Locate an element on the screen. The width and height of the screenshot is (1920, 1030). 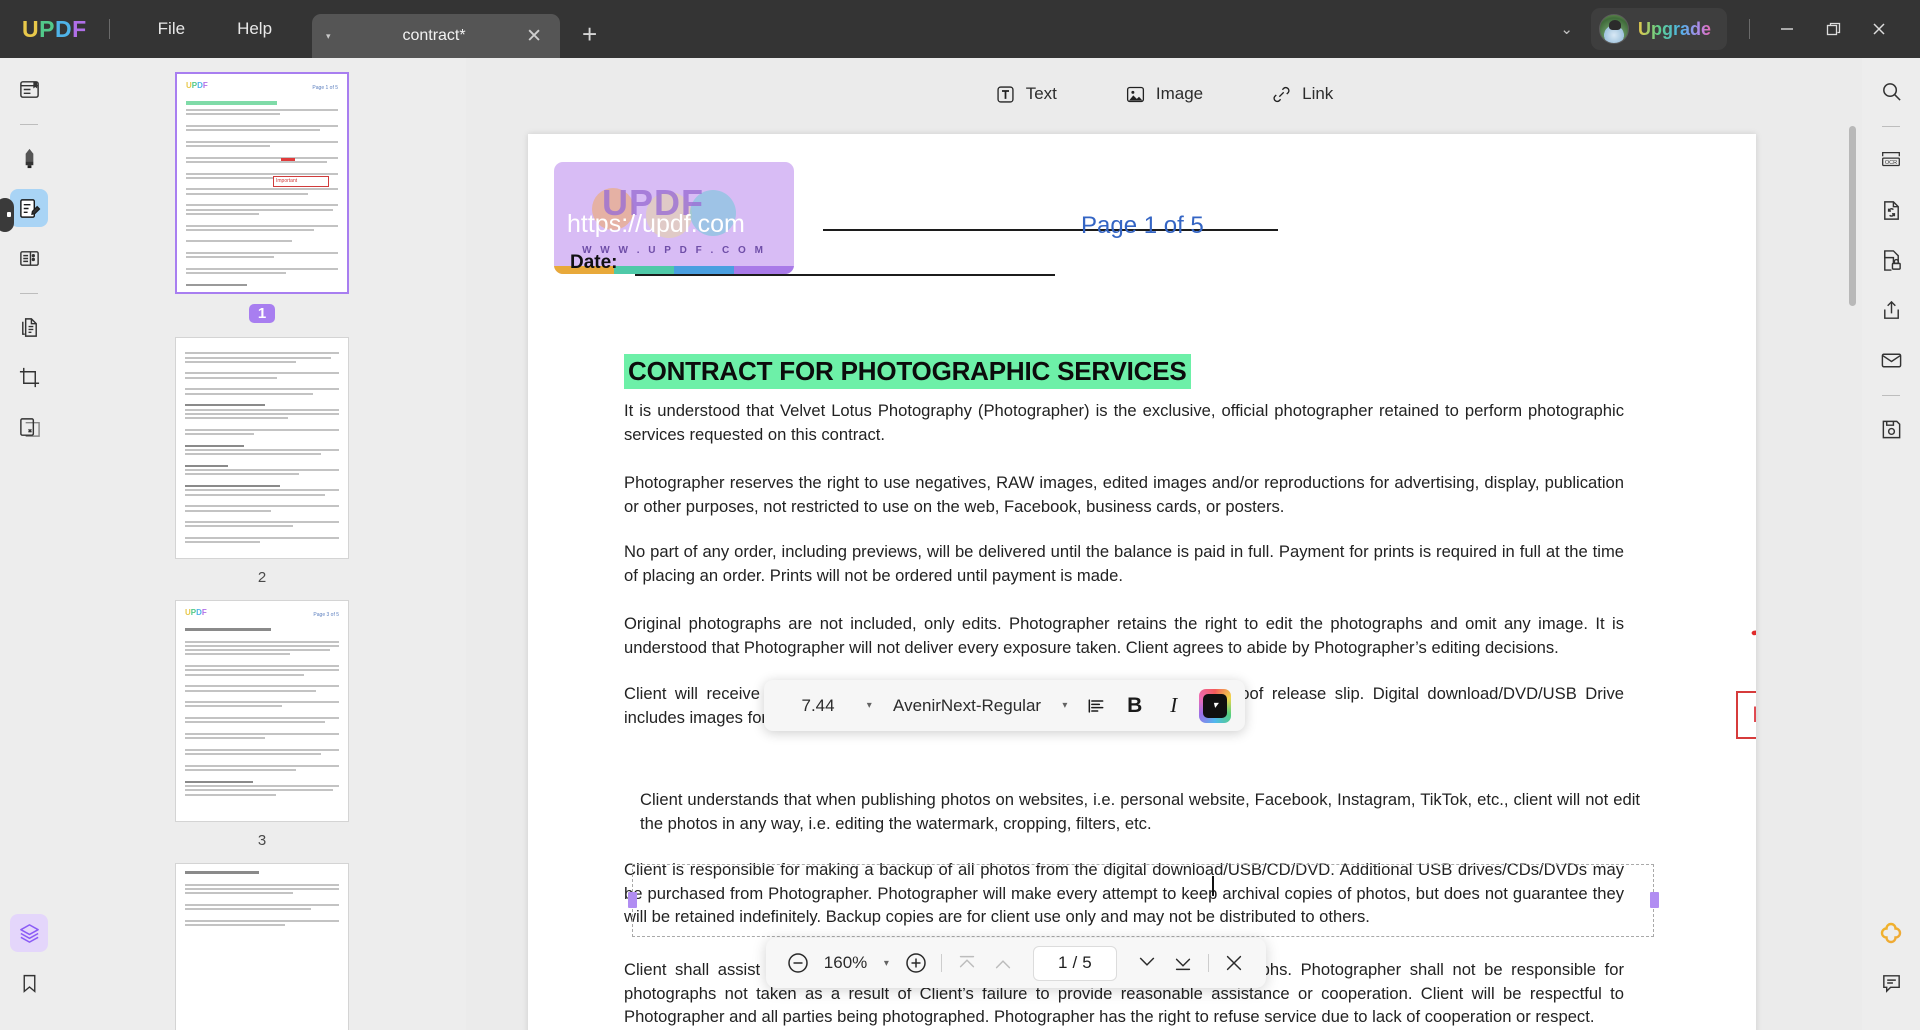
ocr-icon: OCR is located at coordinates (1891, 160).